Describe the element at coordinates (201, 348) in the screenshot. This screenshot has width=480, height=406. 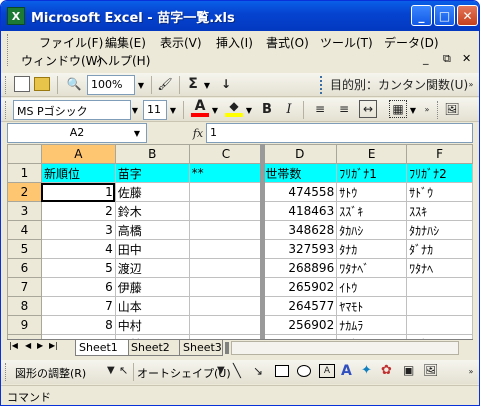
I see `tab-sheet3: Sheet3` at that location.